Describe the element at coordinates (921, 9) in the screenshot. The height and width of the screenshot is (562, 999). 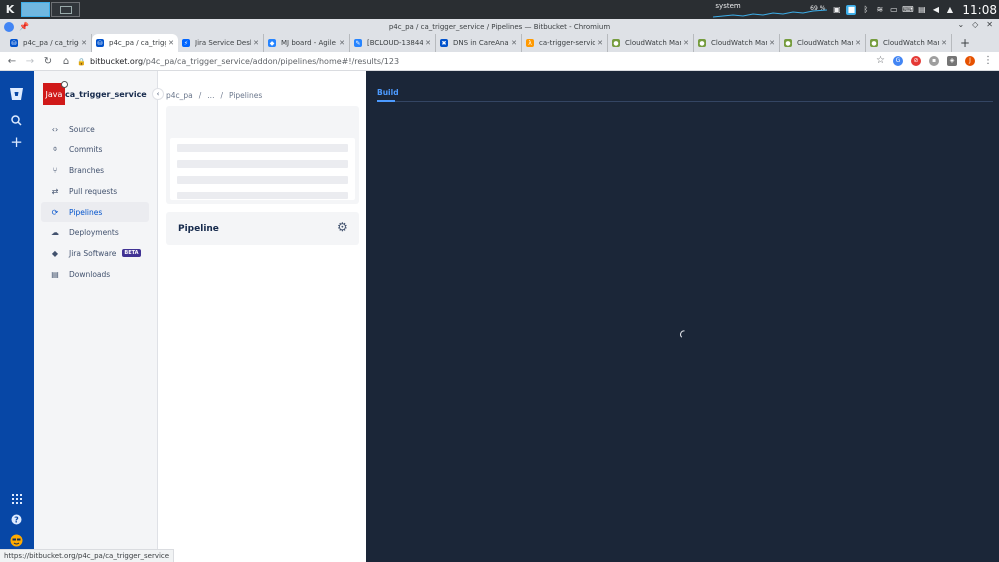
I see `clipboard-icon: ▤` at that location.